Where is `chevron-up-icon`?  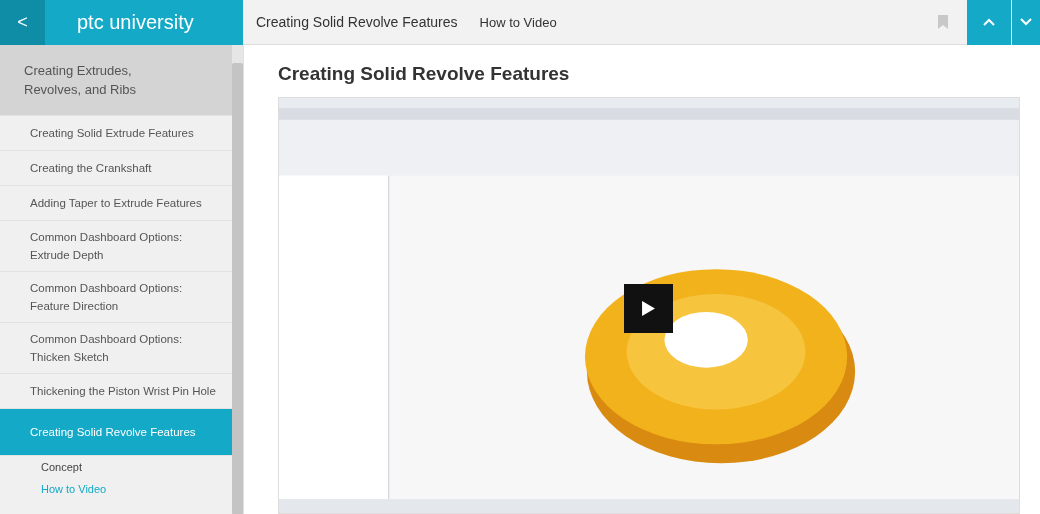 chevron-up-icon is located at coordinates (989, 22).